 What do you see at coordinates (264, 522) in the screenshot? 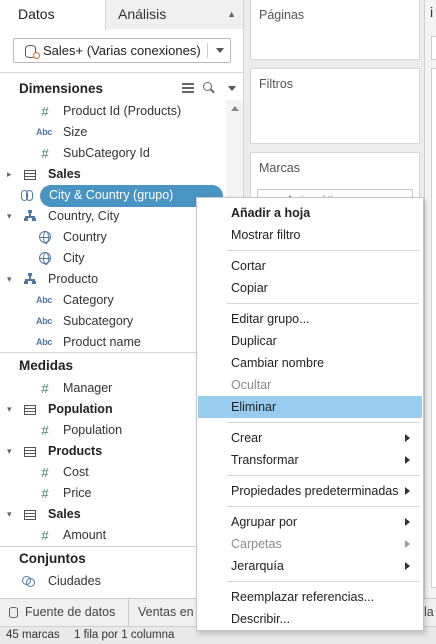
I see `menu-item-label: Agrupar por` at bounding box center [264, 522].